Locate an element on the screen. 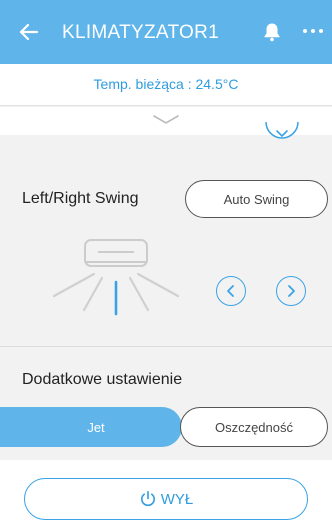 Image resolution: width=332 pixels, height=526 pixels. power-label: WYŁ is located at coordinates (177, 499).